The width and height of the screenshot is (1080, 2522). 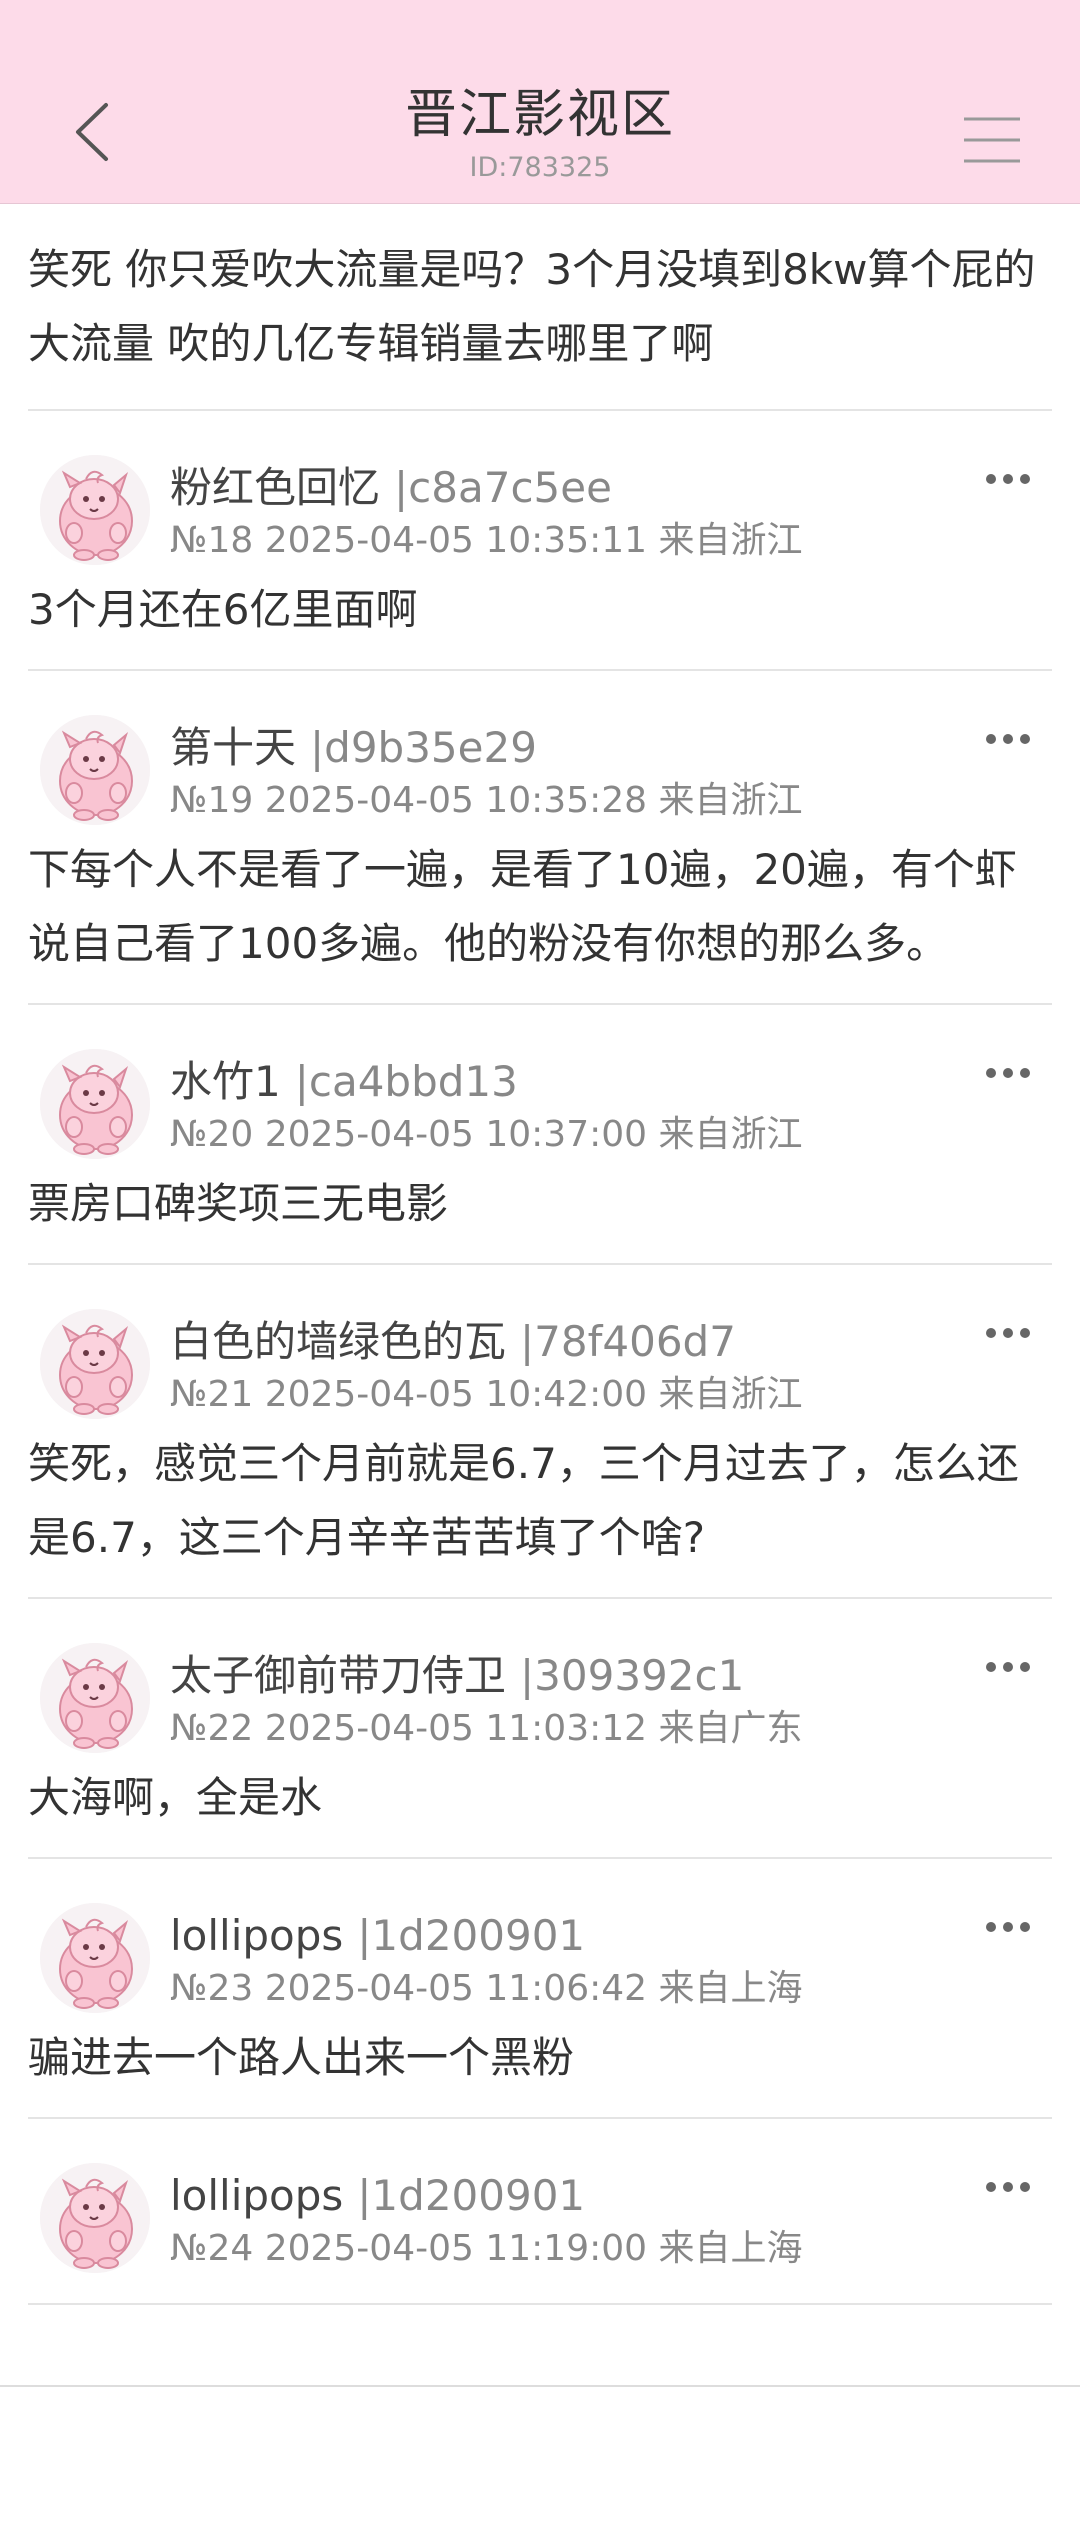 I want to click on back-button, so click(x=92, y=132).